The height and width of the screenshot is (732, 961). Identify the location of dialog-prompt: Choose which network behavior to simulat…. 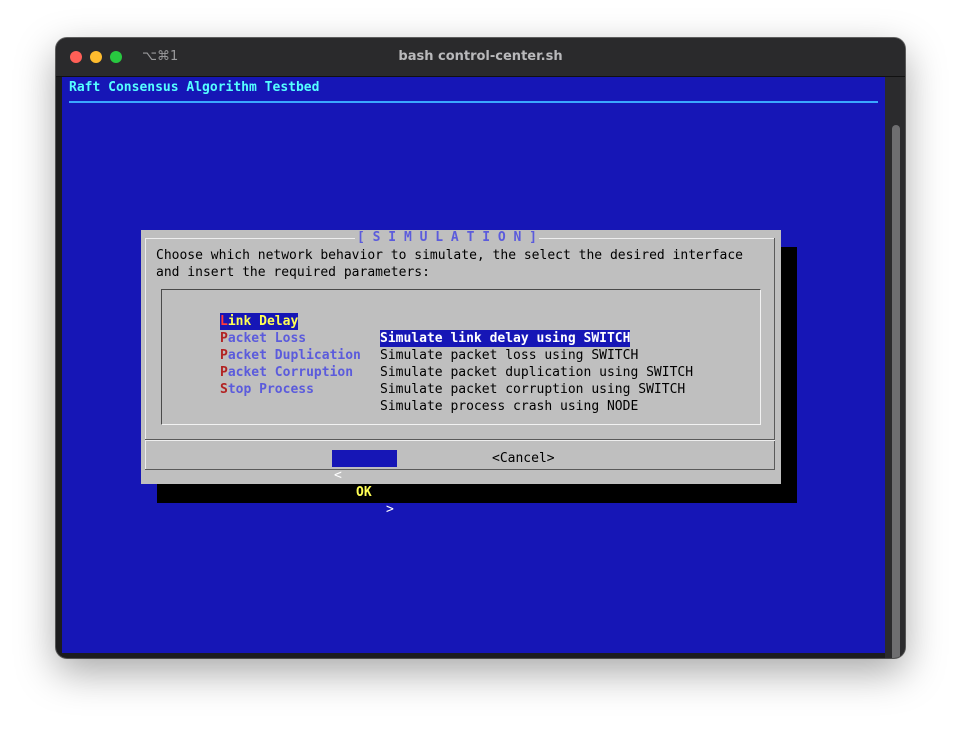
(449, 264).